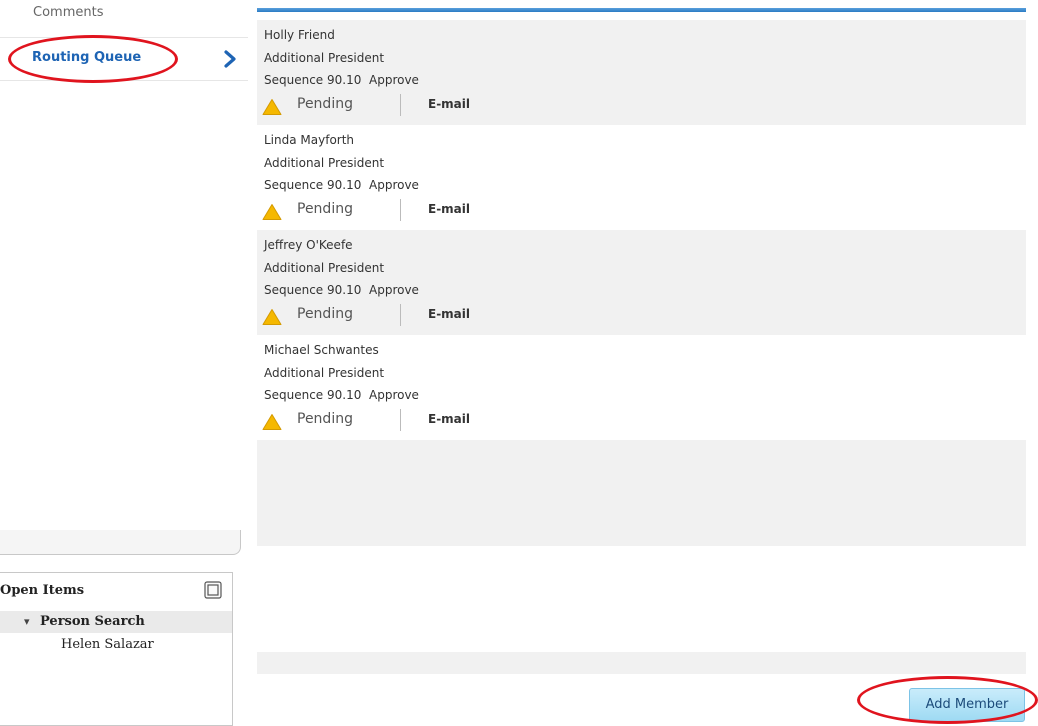 The width and height of the screenshot is (1038, 726). Describe the element at coordinates (641, 10) in the screenshot. I see `header-accent-bar` at that location.